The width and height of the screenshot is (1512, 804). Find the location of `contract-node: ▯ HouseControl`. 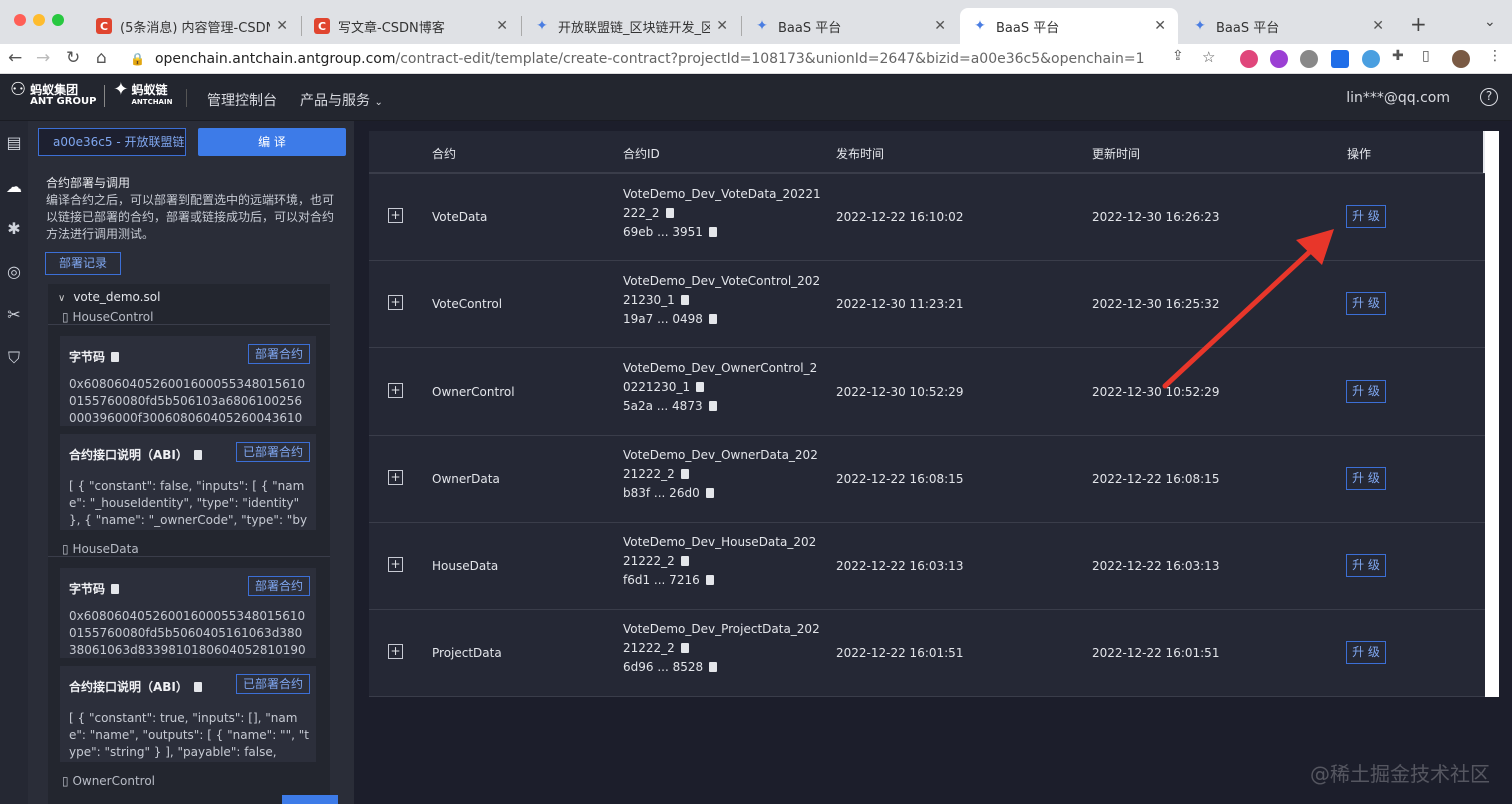

contract-node: ▯ HouseControl is located at coordinates (107, 317).